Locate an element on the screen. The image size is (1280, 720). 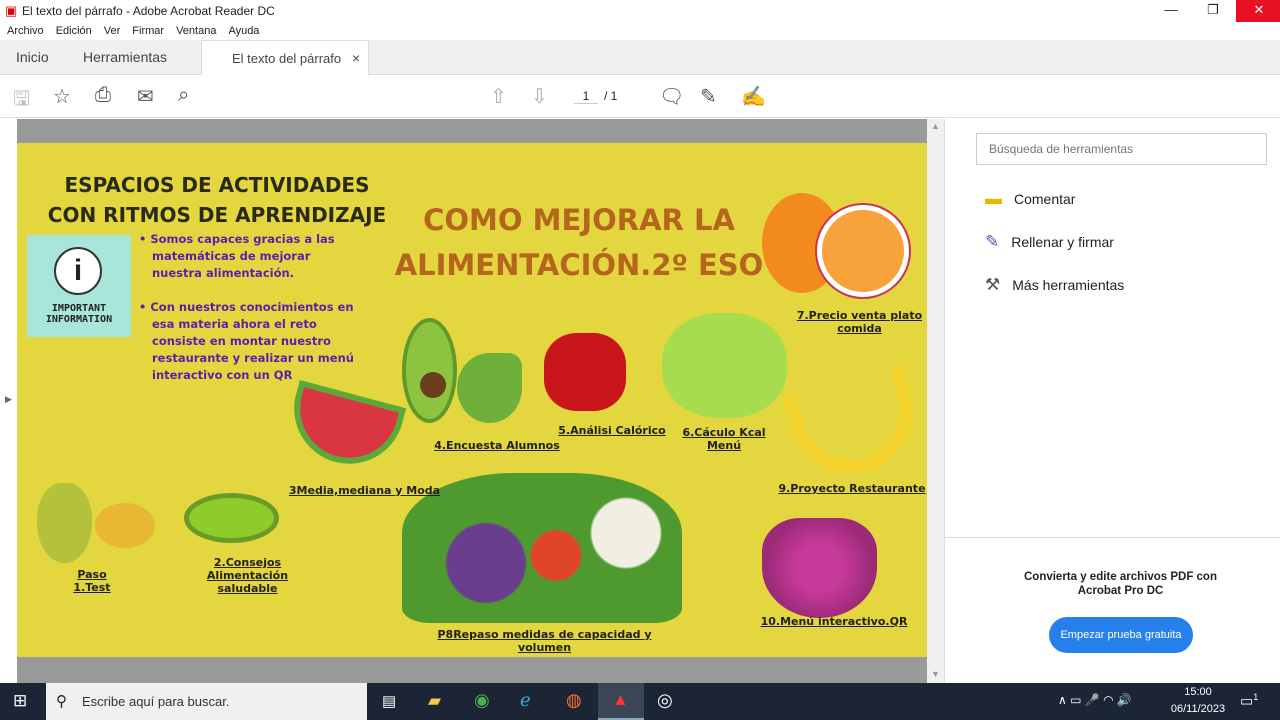
info-label: IMPORTANT INFORMATION is located at coordinates (79, 314).